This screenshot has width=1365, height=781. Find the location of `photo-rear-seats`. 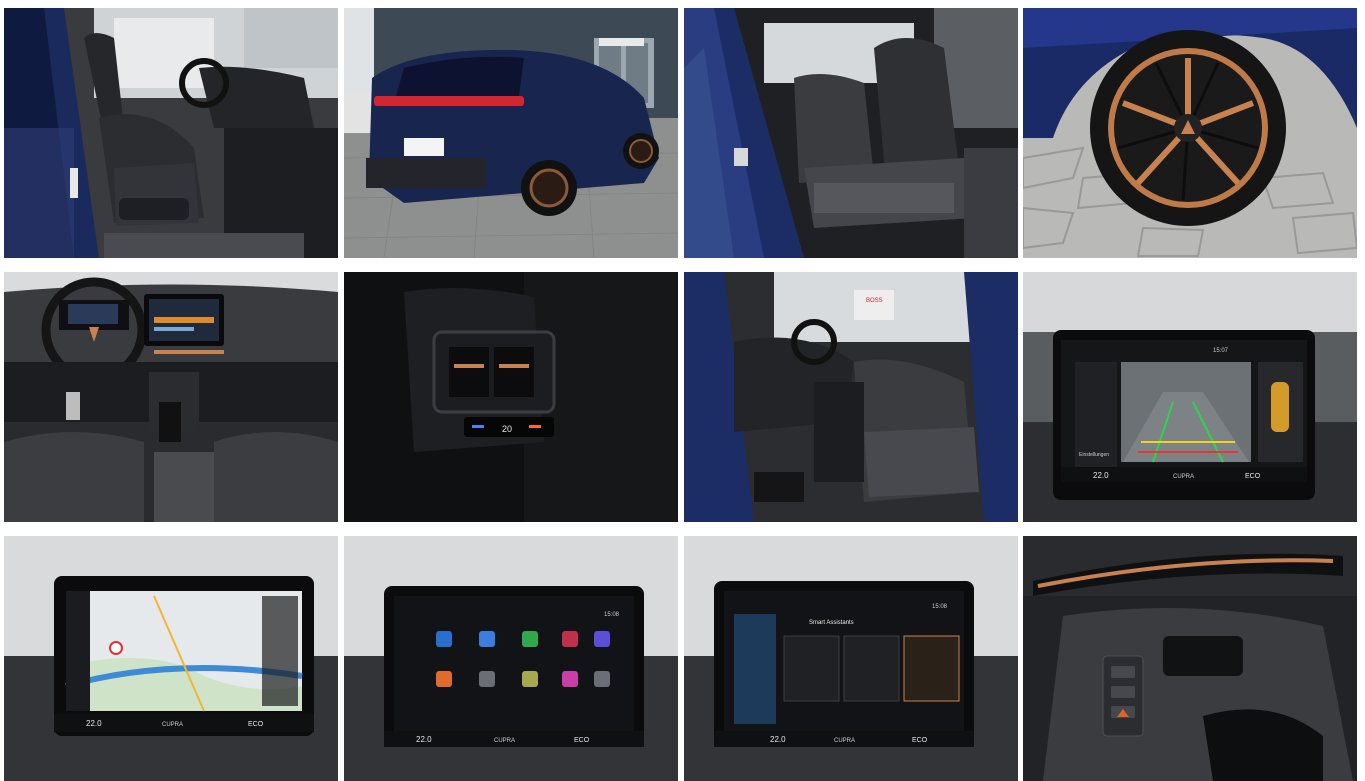

photo-rear-seats is located at coordinates (851, 133).